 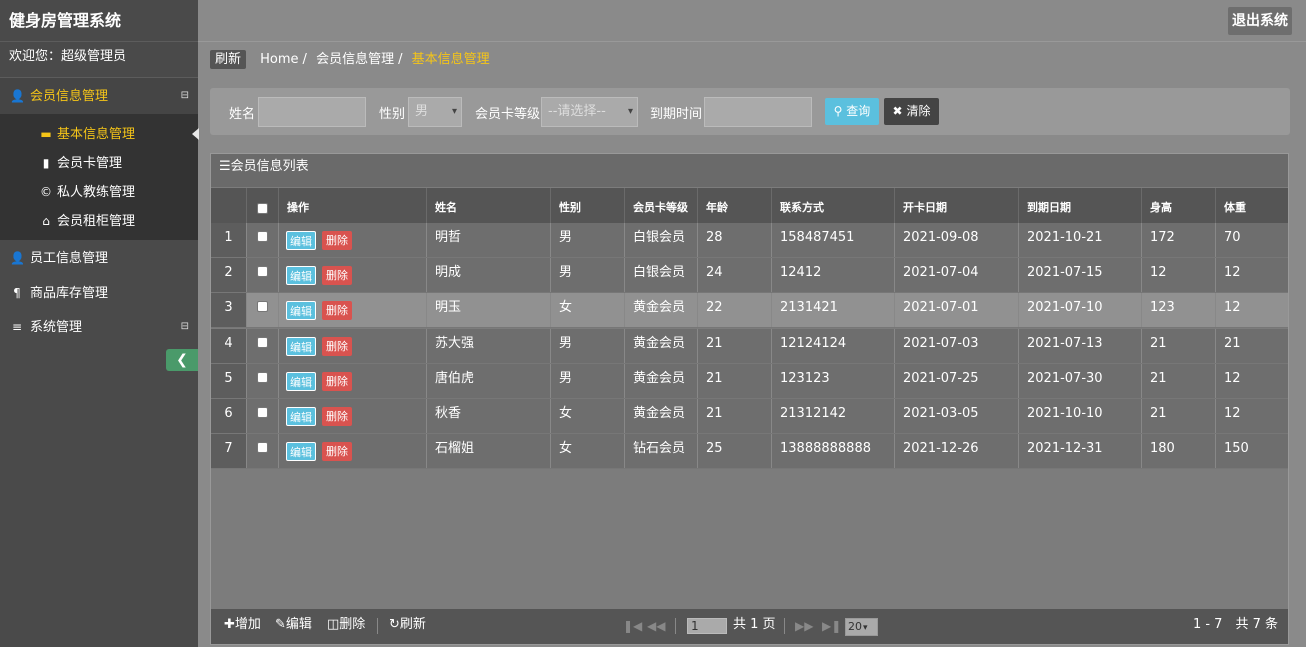 I want to click on header-height: 身高, so click(x=1179, y=205).